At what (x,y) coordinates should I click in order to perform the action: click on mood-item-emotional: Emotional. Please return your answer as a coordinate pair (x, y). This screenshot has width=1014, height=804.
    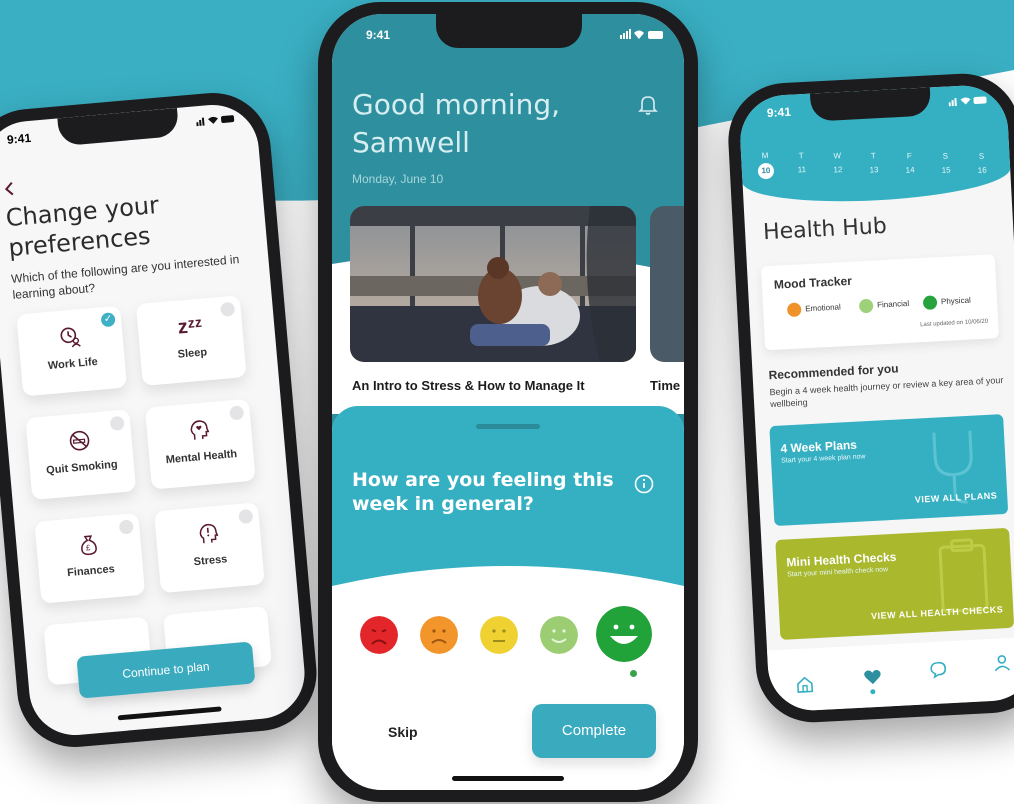
    Looking at the image, I should click on (813, 309).